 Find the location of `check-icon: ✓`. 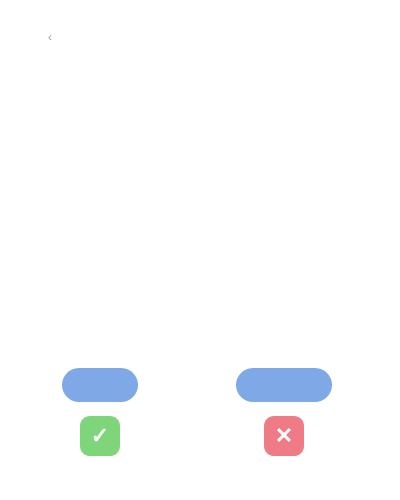

check-icon: ✓ is located at coordinates (100, 436).